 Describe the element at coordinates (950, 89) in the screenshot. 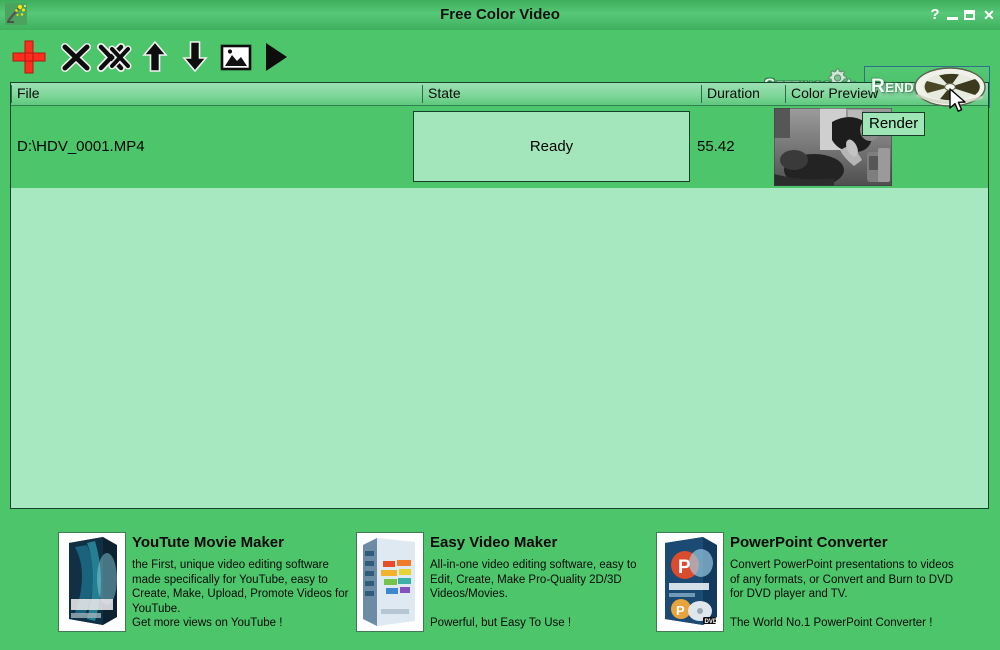

I see `film-reel-icon` at that location.